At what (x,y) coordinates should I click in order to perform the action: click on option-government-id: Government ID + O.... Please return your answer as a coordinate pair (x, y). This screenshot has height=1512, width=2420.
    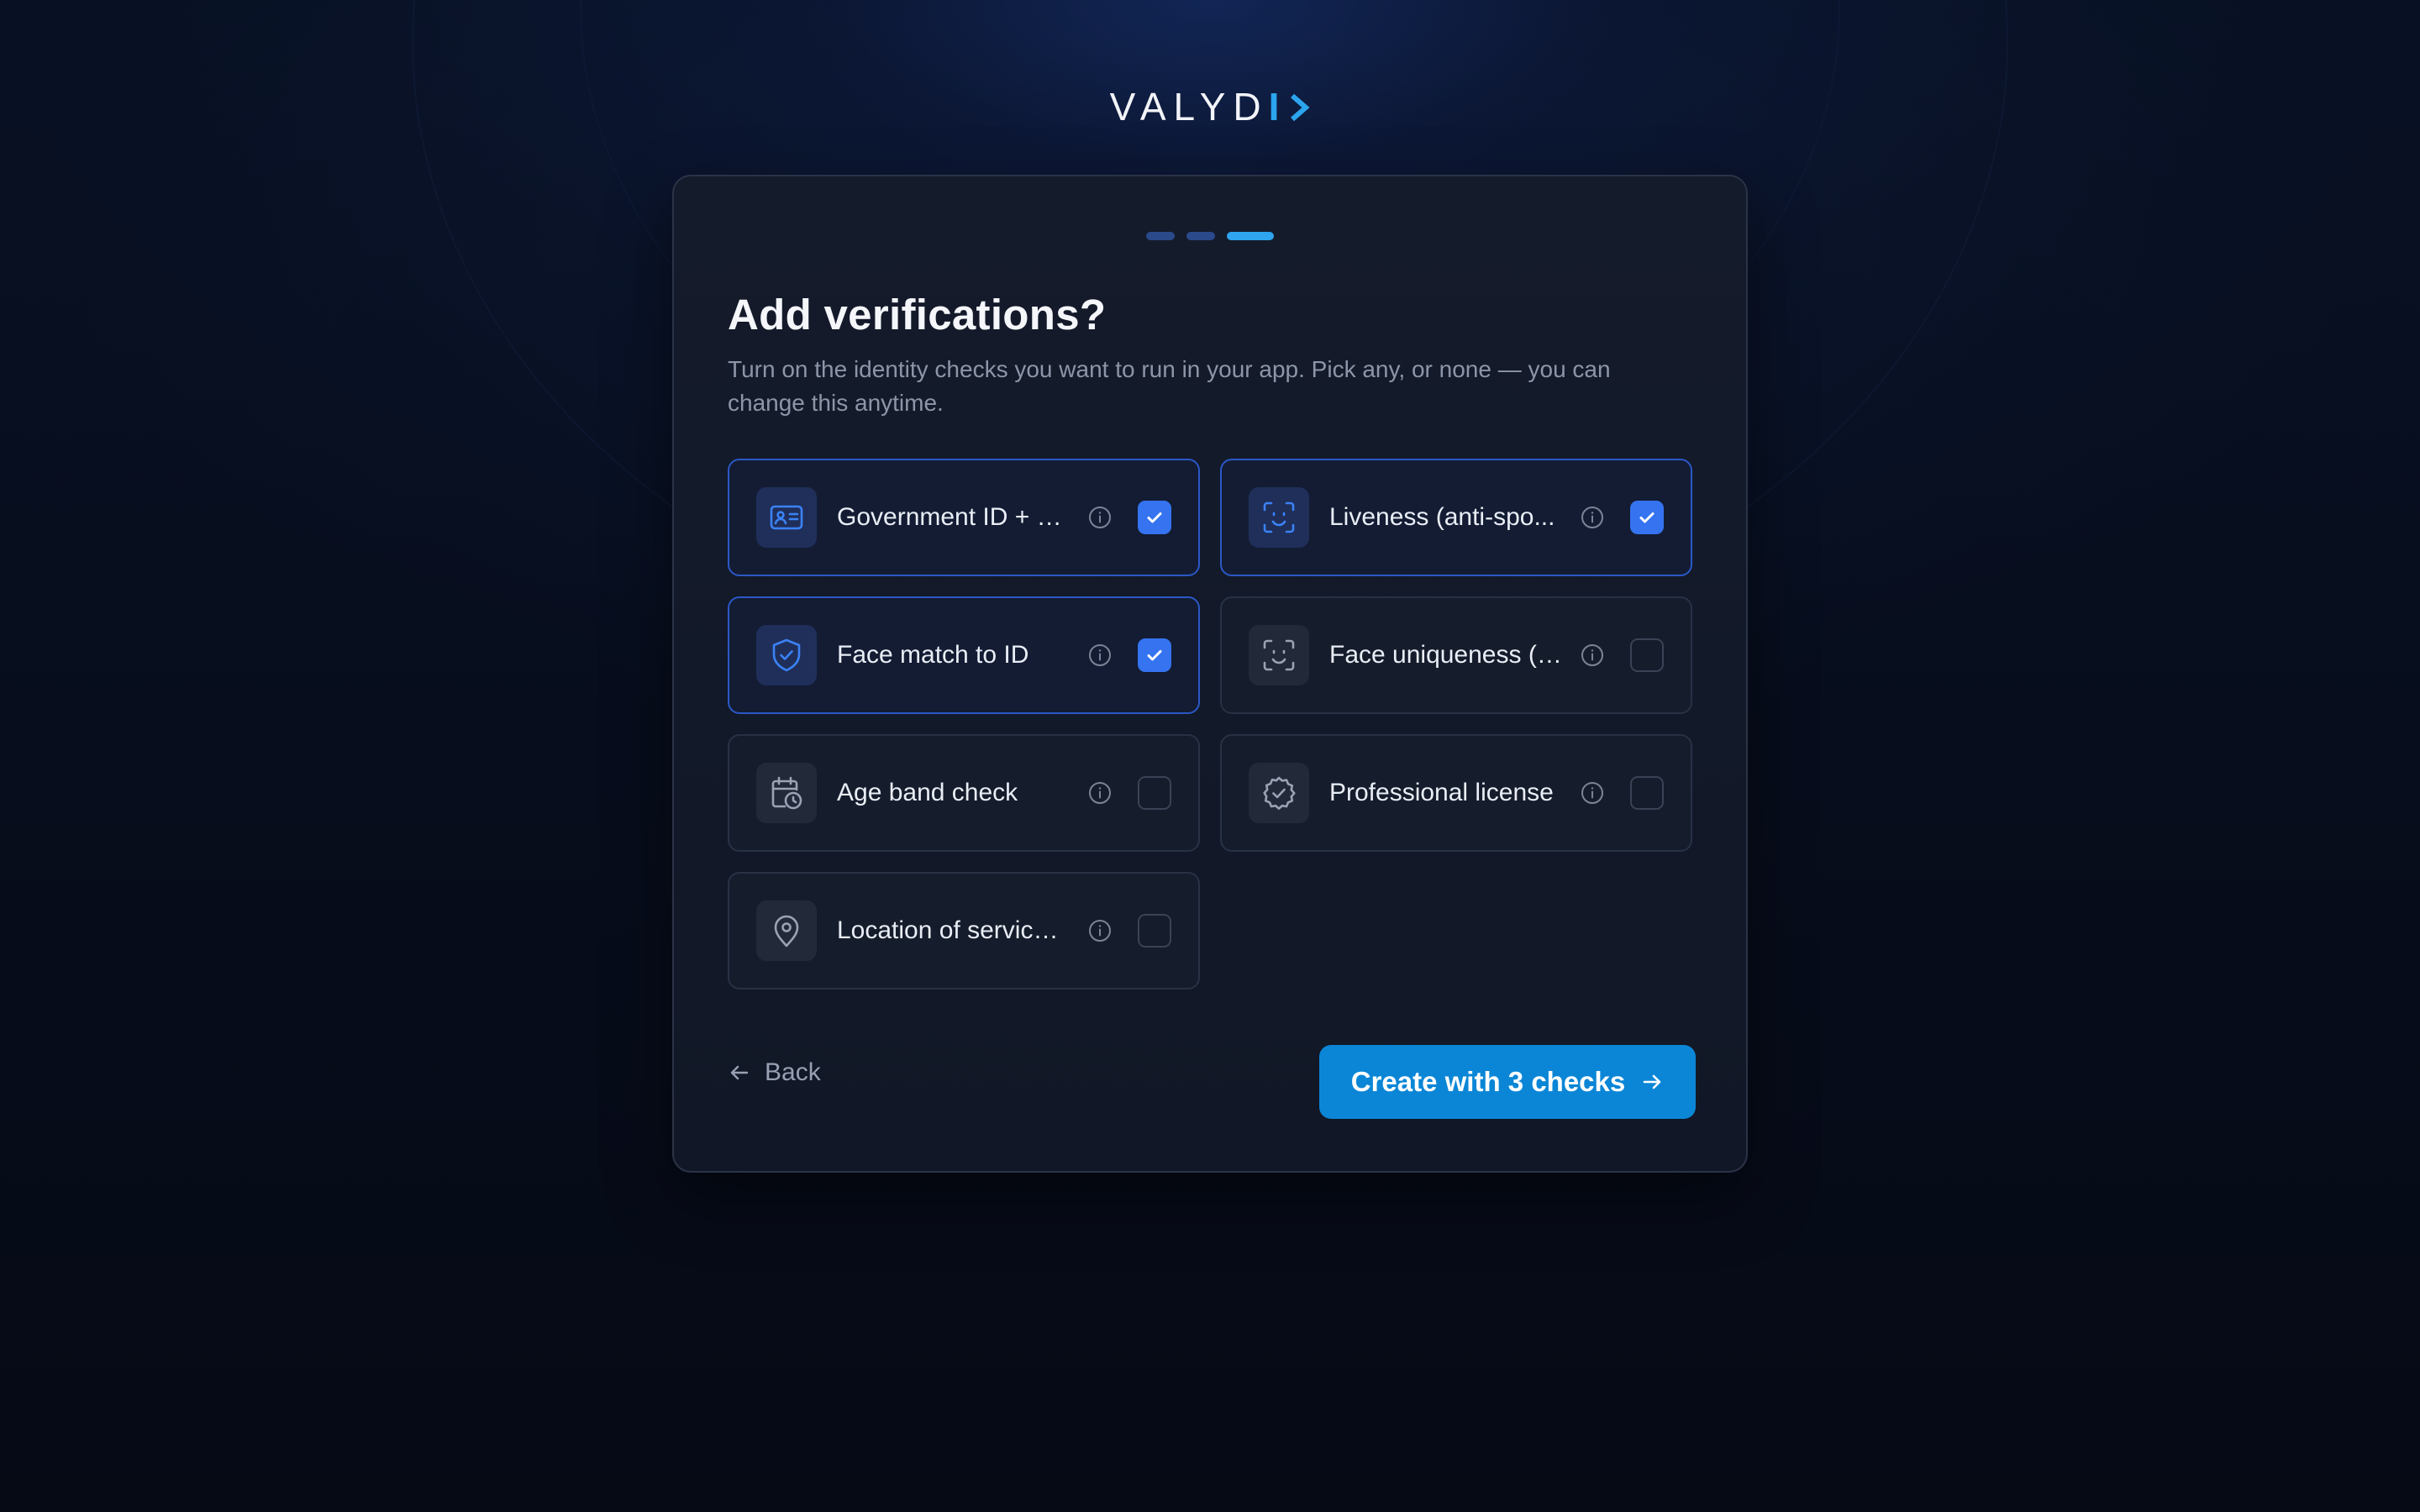
    Looking at the image, I should click on (964, 517).